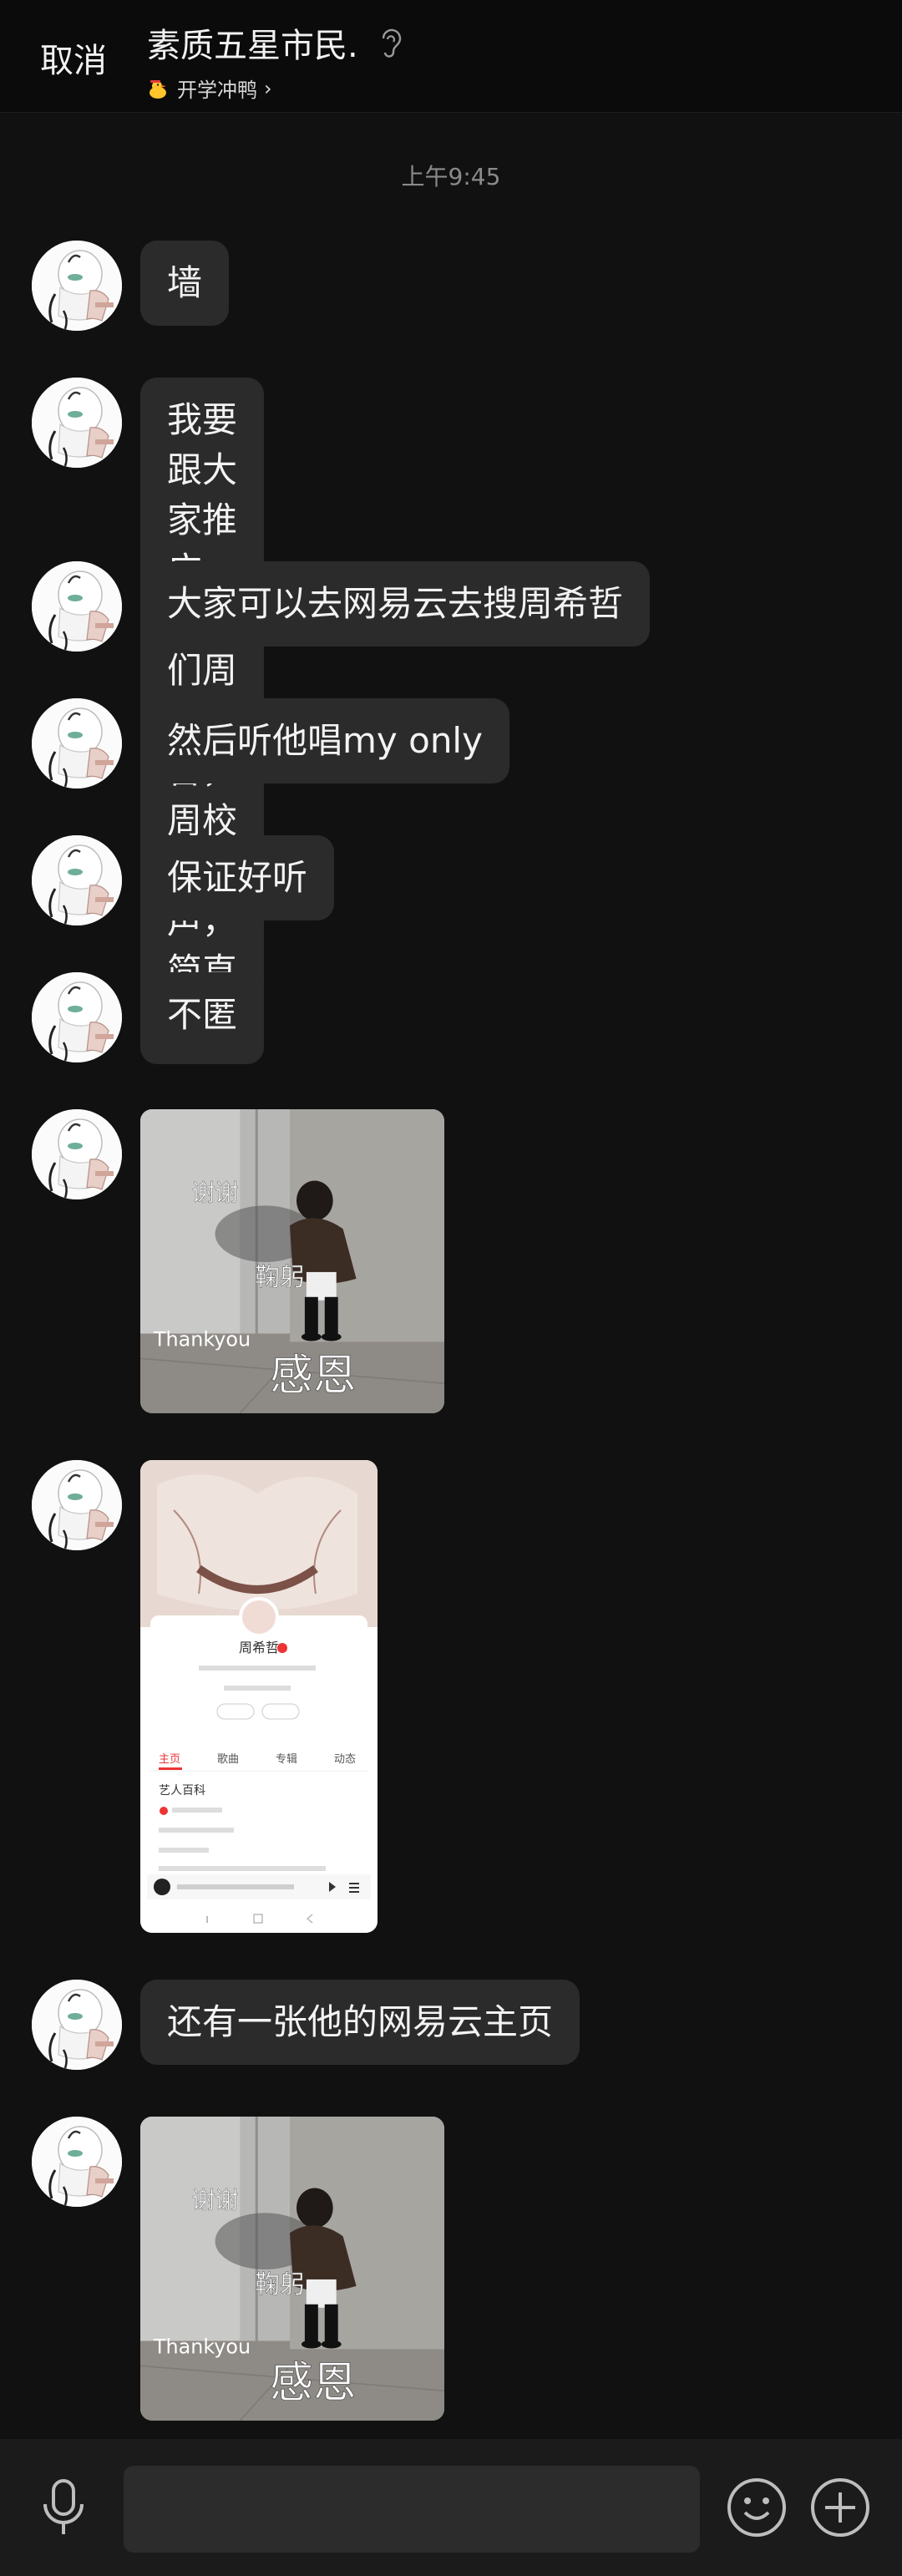  I want to click on profile-screenshot: 周希哲 主页 歌曲 专辑 动态 艺人百科, so click(259, 1696).